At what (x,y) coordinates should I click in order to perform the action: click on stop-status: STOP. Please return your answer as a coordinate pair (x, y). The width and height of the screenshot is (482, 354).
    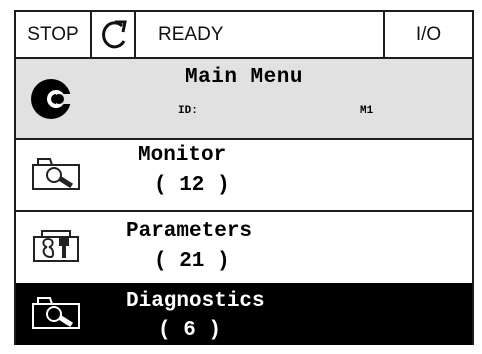
    Looking at the image, I should click on (54, 34).